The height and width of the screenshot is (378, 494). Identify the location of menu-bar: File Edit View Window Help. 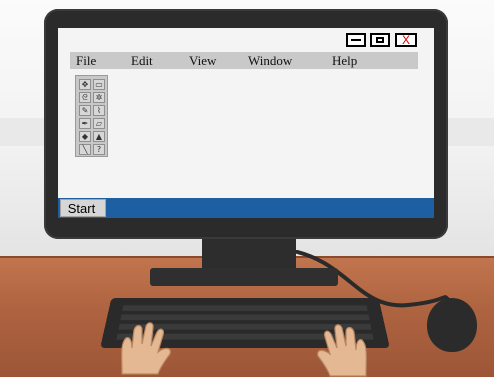
(244, 60).